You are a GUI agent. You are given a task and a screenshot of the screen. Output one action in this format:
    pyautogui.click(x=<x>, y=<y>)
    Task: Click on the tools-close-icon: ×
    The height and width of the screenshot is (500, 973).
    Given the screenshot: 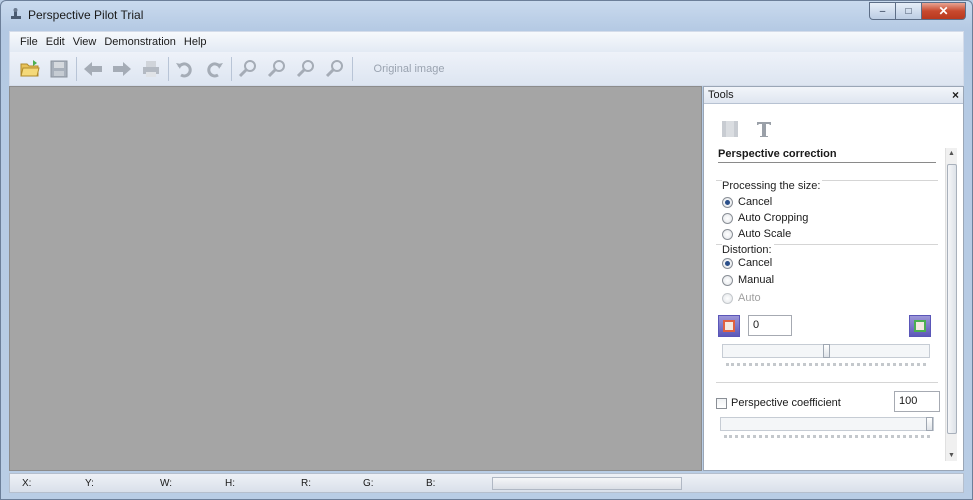 What is the action you would take?
    pyautogui.click(x=955, y=95)
    